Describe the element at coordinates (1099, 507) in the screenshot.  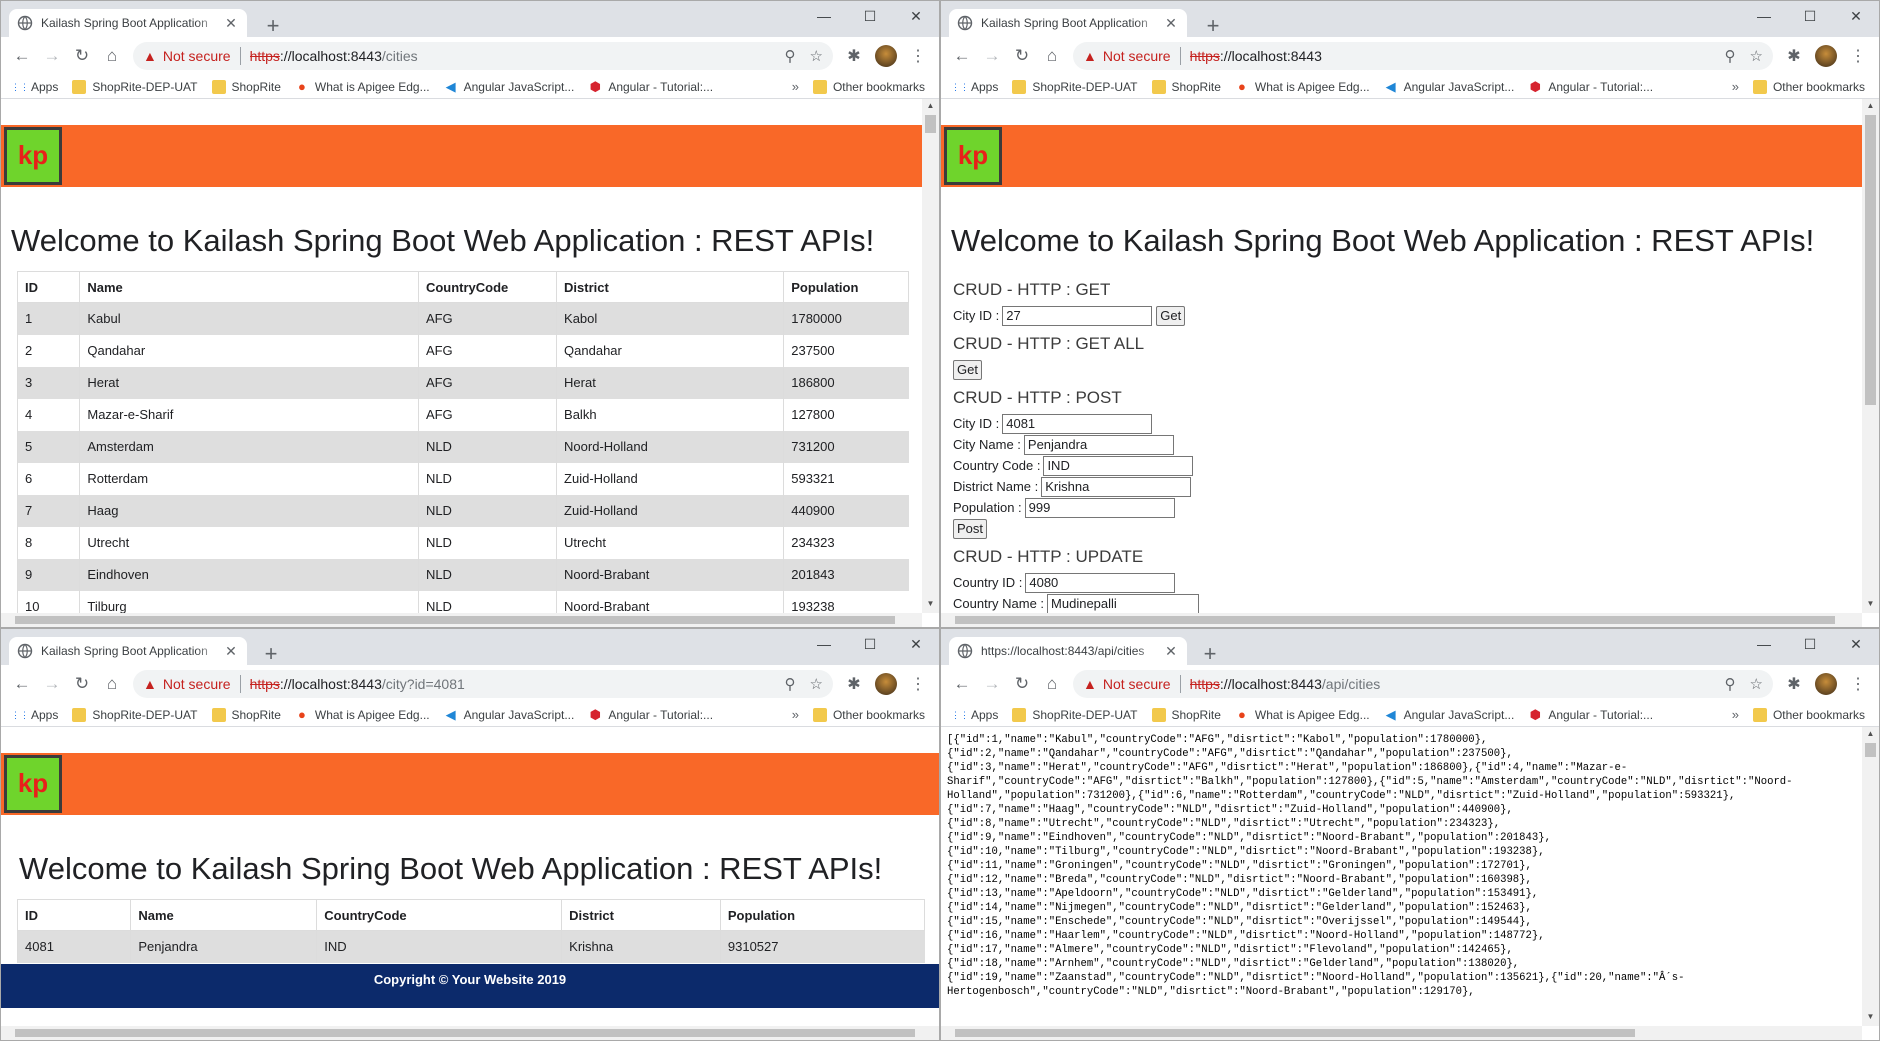
I see `text-input: 999` at that location.